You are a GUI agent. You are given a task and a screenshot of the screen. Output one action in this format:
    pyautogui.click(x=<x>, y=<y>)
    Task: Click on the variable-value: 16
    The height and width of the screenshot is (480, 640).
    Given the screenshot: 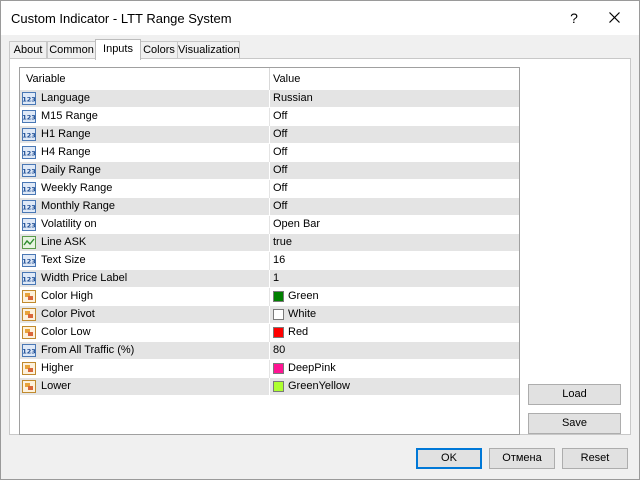 What is the action you would take?
    pyautogui.click(x=279, y=260)
    